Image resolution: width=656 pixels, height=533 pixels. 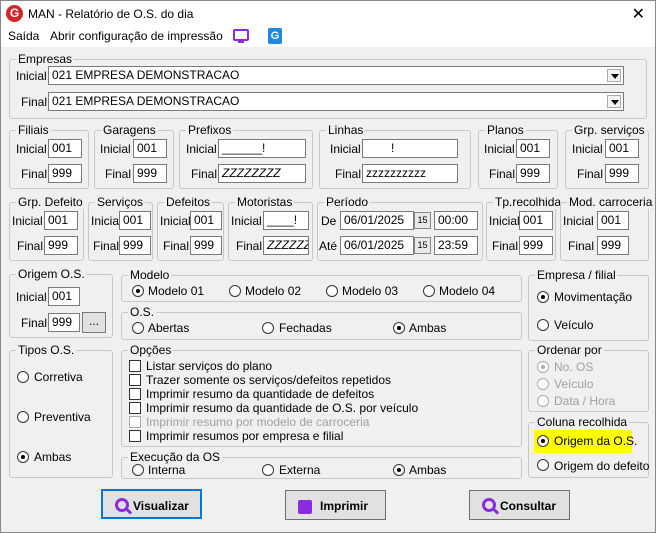 I want to click on os-abertas-label: Abertas, so click(x=168, y=328).